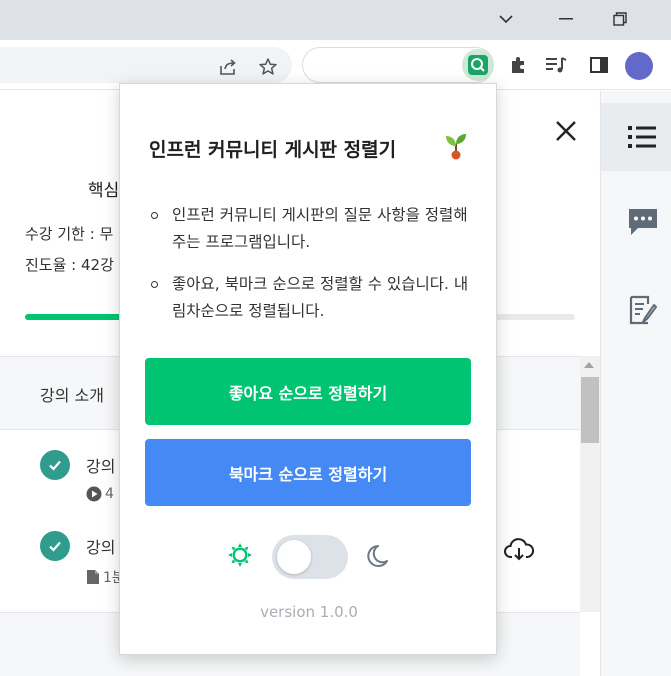 This screenshot has height=676, width=671. I want to click on popup-bullet: 인프런 커뮤니티 게시판의 질문 사항을 정렬해주는 프로그램입니다., so click(309, 229).